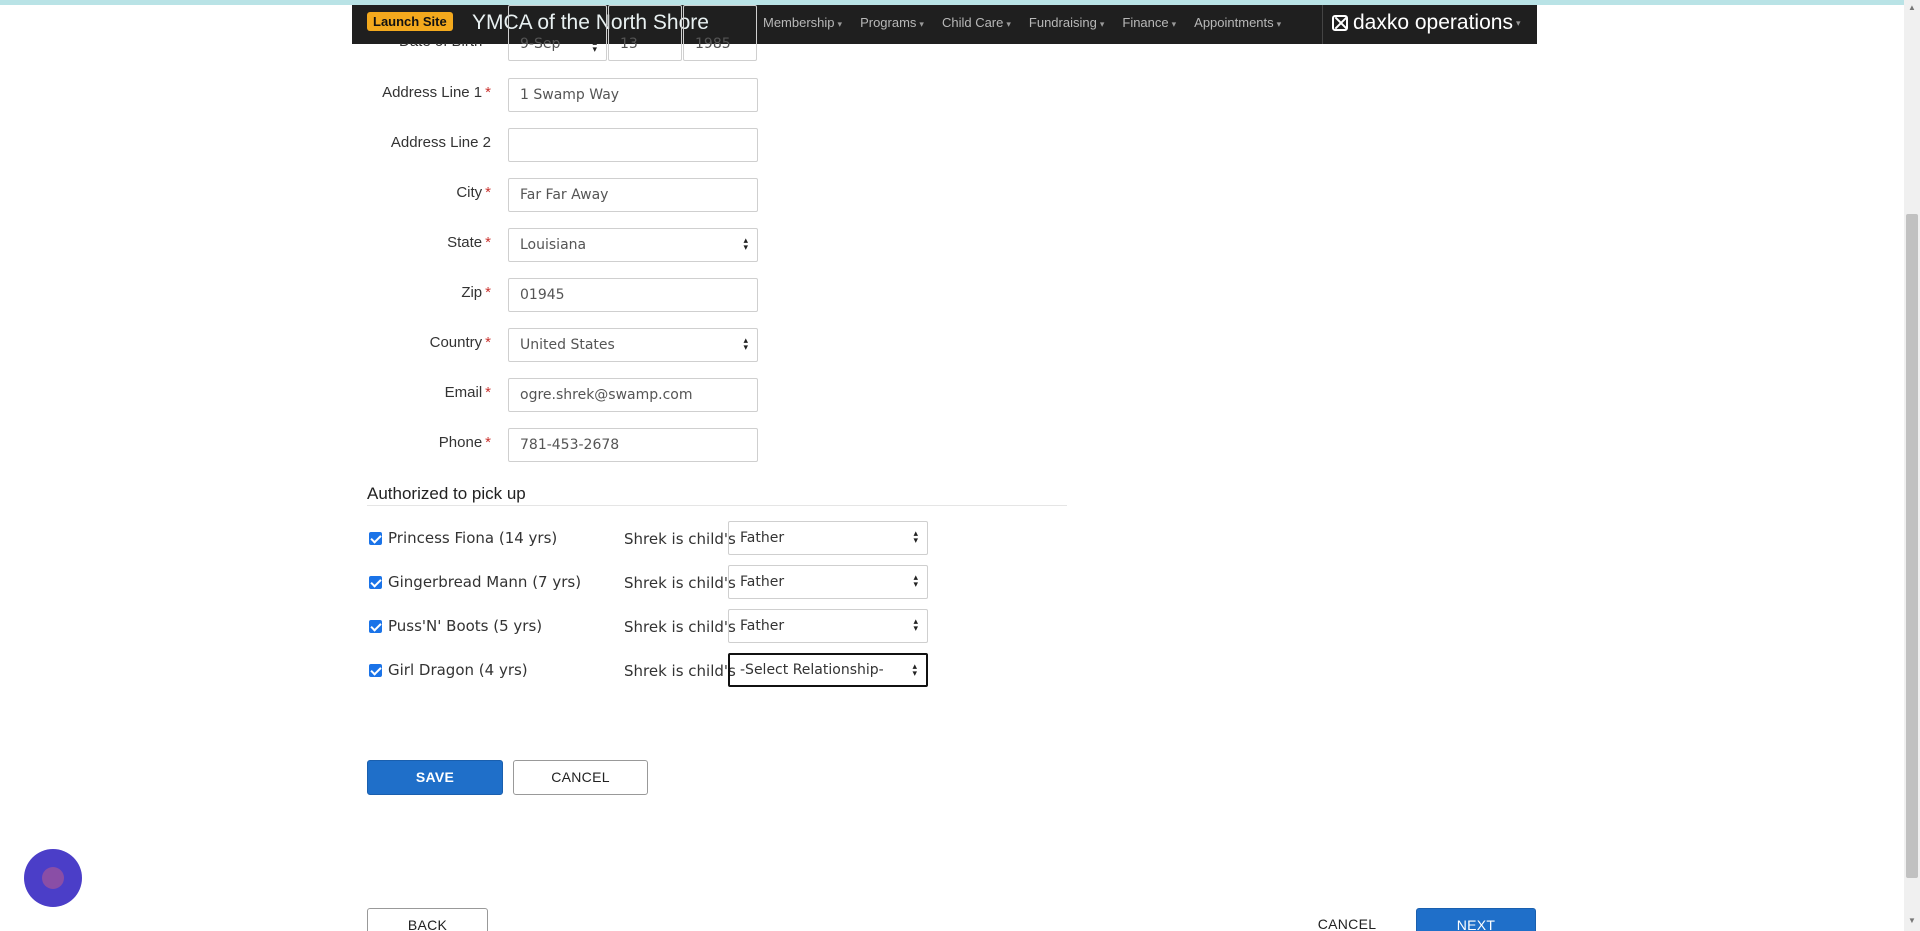 The width and height of the screenshot is (1920, 931). What do you see at coordinates (1322, 24) in the screenshot?
I see `nav-divider` at bounding box center [1322, 24].